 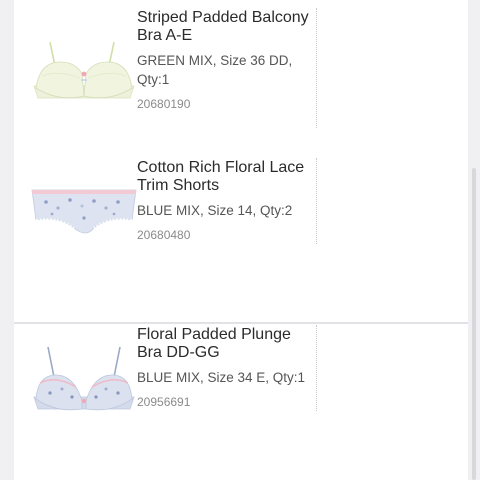 What do you see at coordinates (215, 70) in the screenshot?
I see `product-variant: GREEN MIX, Size 36 DD, Qty:1` at bounding box center [215, 70].